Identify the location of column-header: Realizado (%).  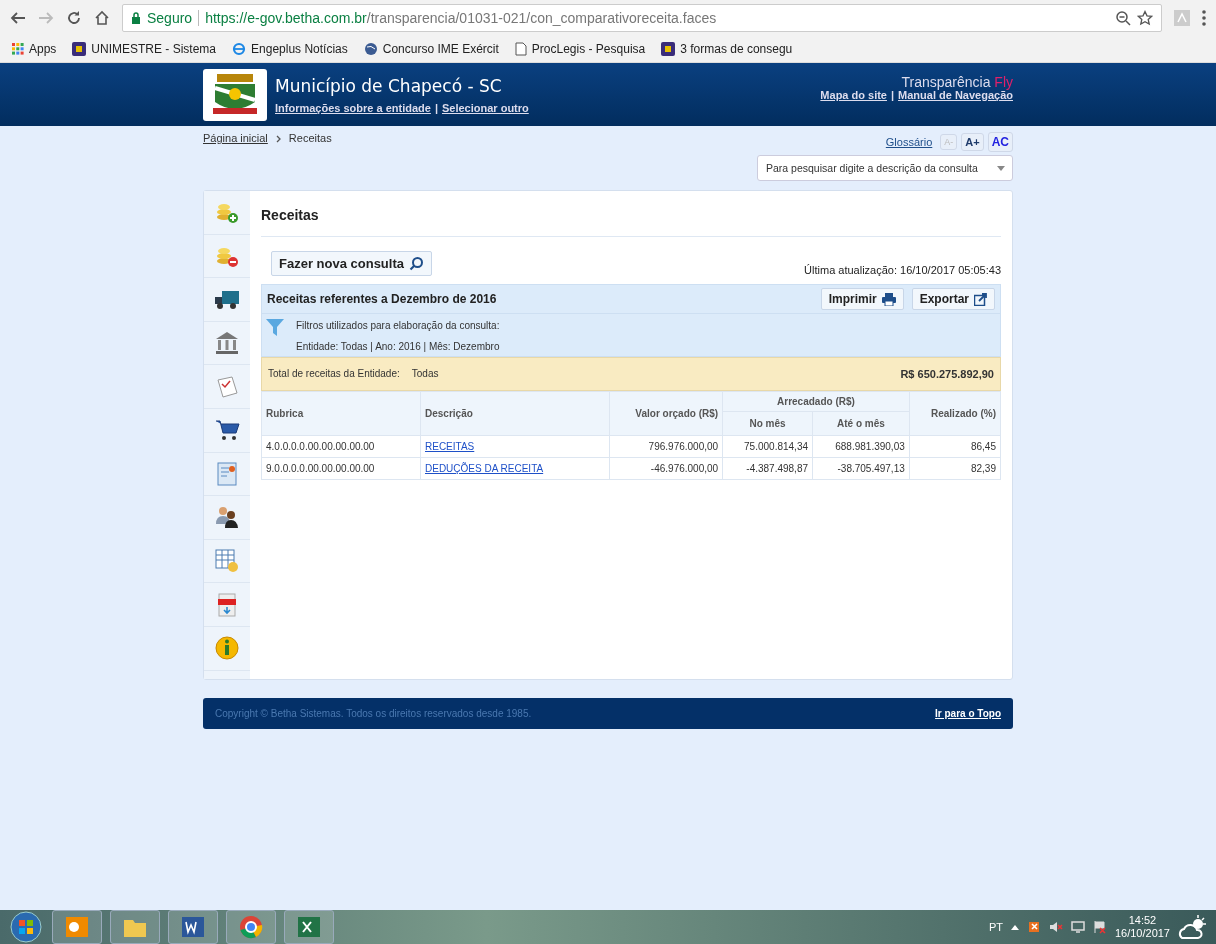
(955, 413).